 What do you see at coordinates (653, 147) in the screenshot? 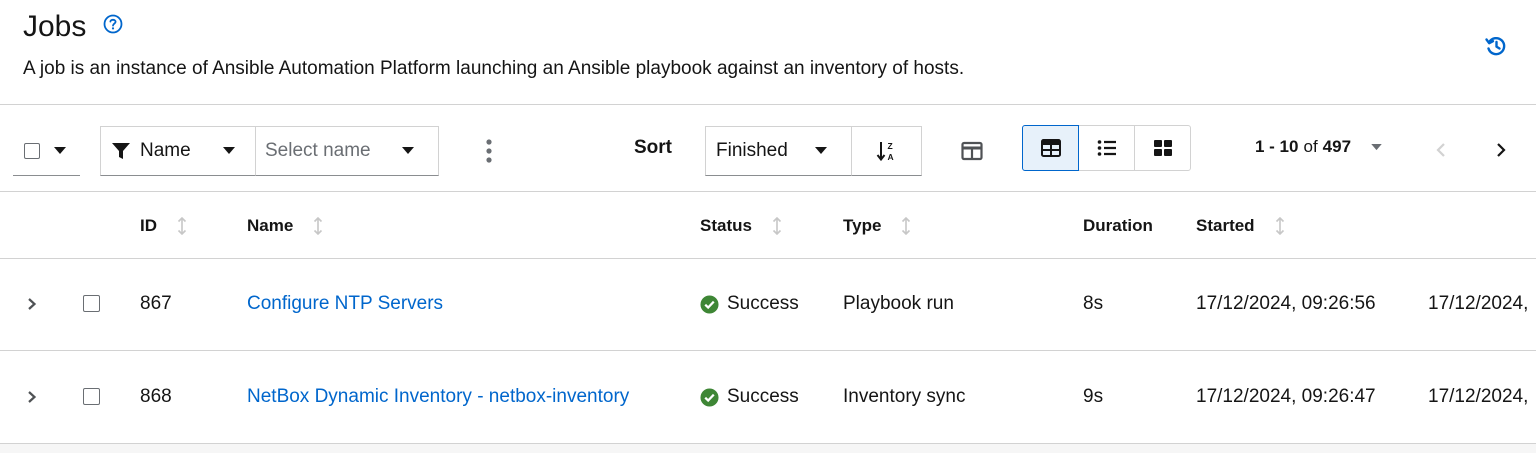
I see `sort-label: Sort` at bounding box center [653, 147].